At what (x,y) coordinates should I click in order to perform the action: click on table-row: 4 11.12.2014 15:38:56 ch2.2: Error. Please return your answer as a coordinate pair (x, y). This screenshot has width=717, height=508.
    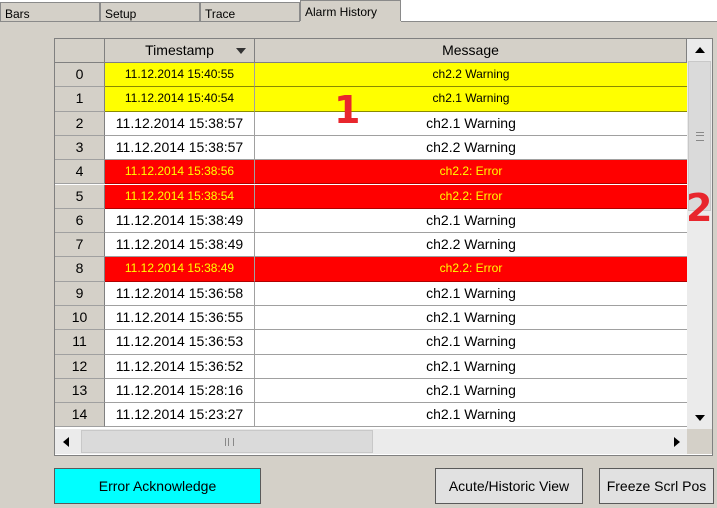
    Looking at the image, I should click on (371, 172).